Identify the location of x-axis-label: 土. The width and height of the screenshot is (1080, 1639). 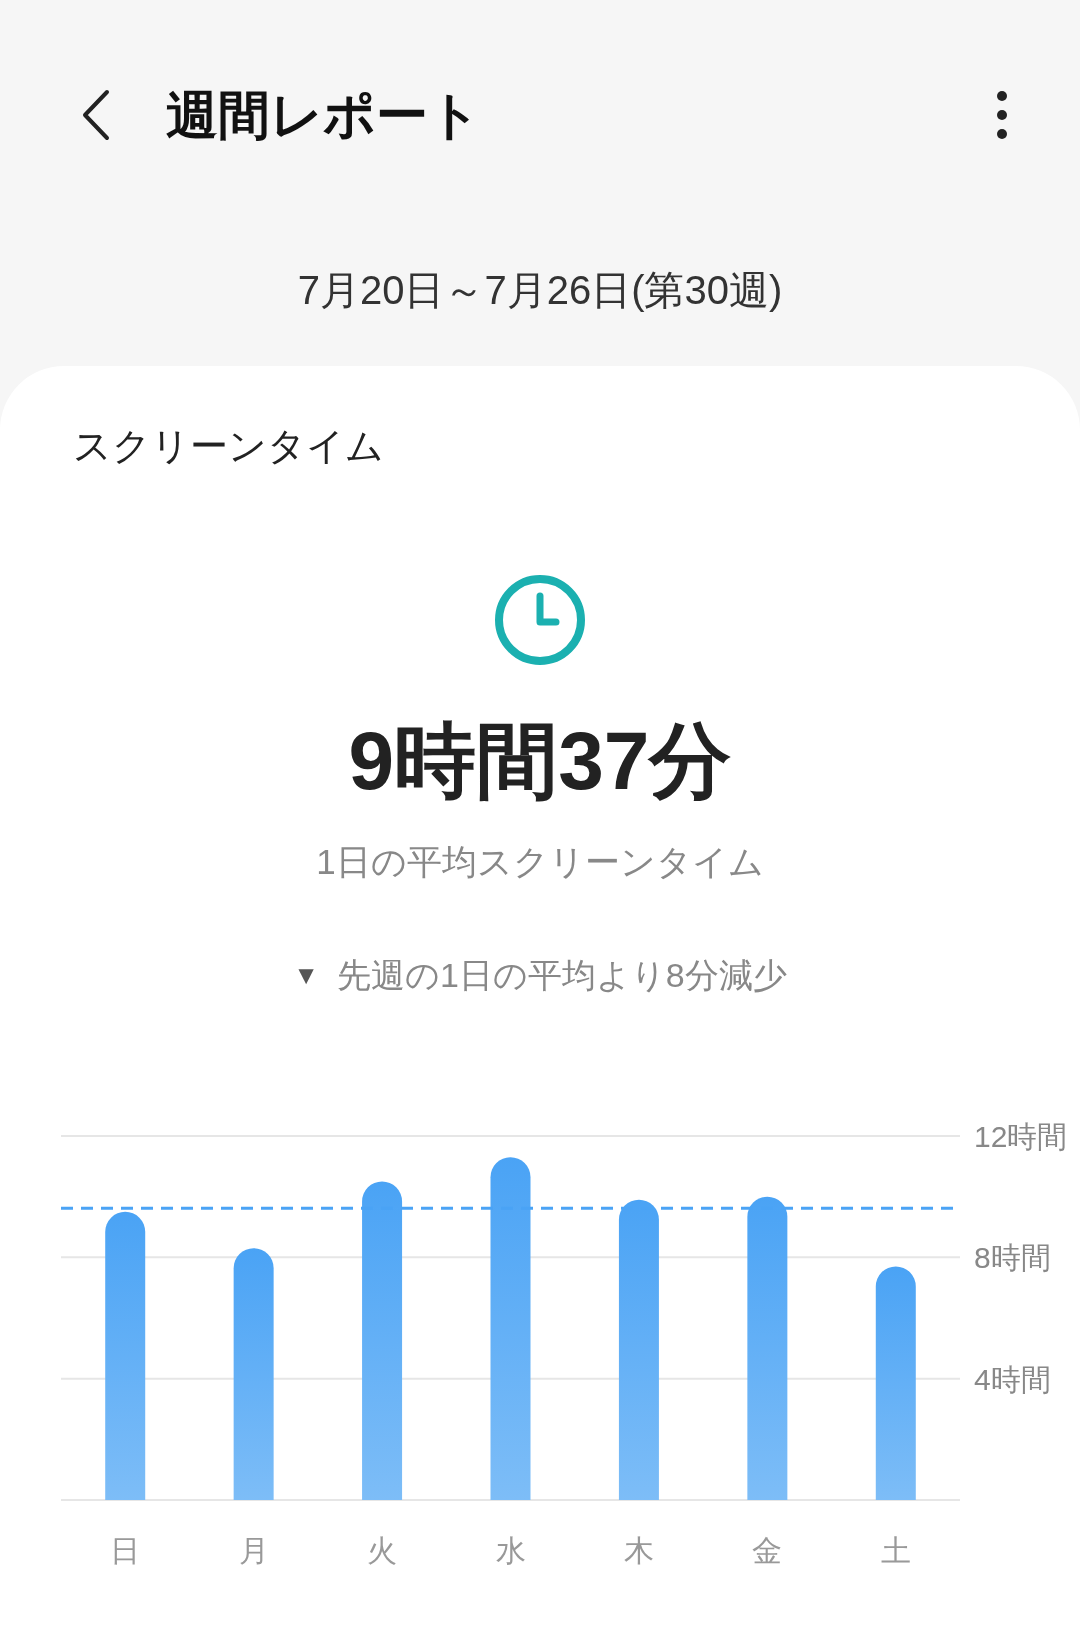
(895, 1550).